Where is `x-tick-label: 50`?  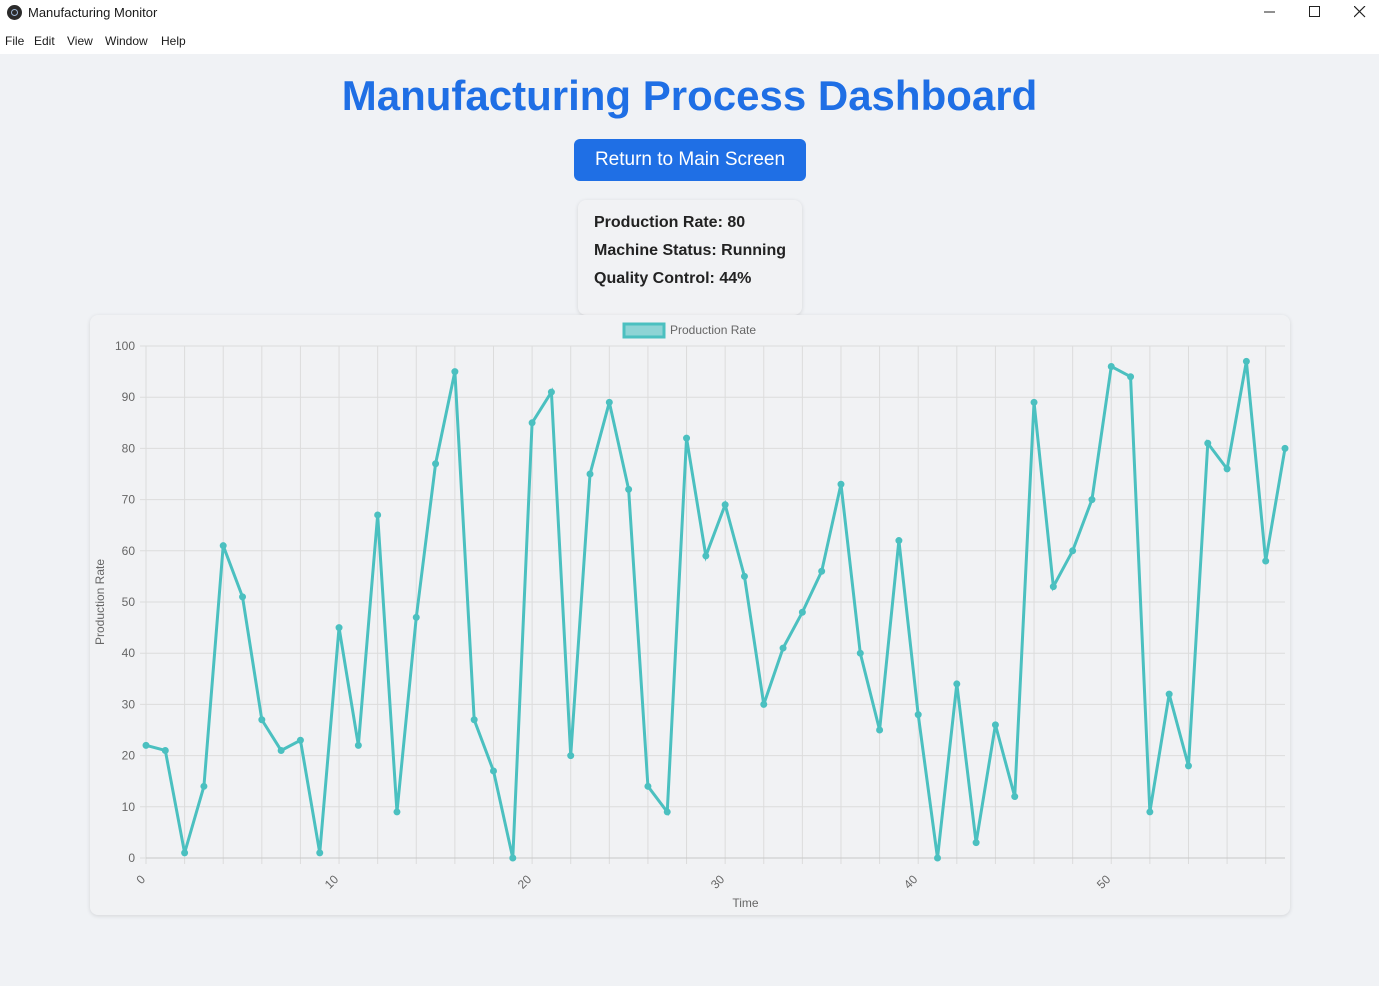
x-tick-label: 50 is located at coordinates (1104, 882).